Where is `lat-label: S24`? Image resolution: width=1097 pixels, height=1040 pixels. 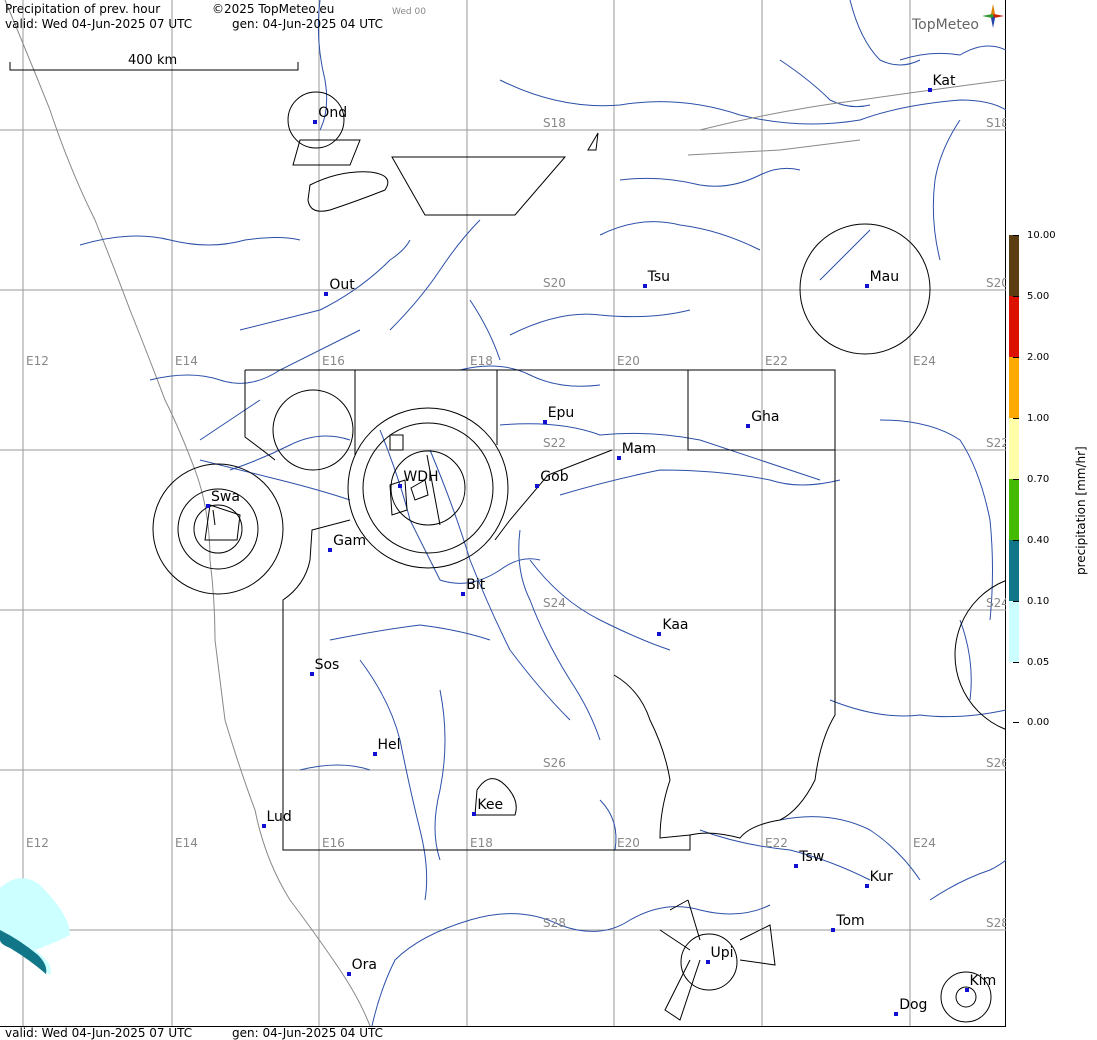 lat-label: S24 is located at coordinates (554, 603).